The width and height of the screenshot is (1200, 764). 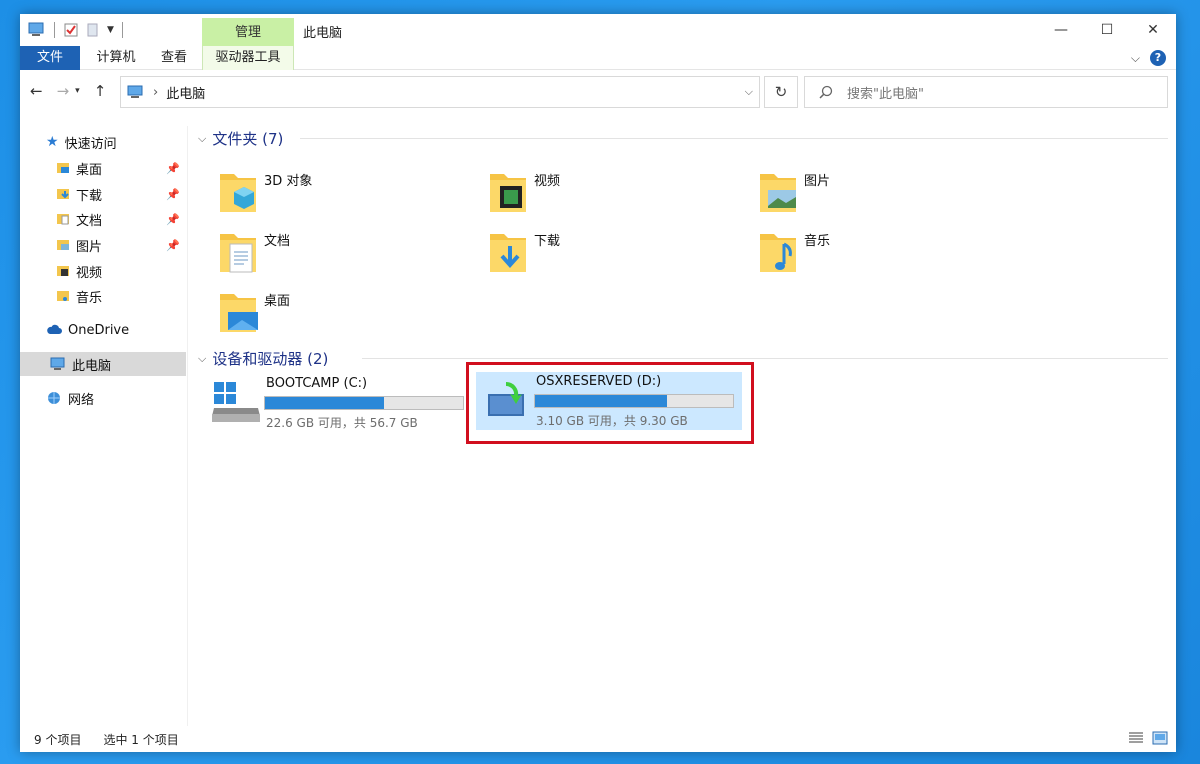 I want to click on view-toggle, so click(x=1148, y=738).